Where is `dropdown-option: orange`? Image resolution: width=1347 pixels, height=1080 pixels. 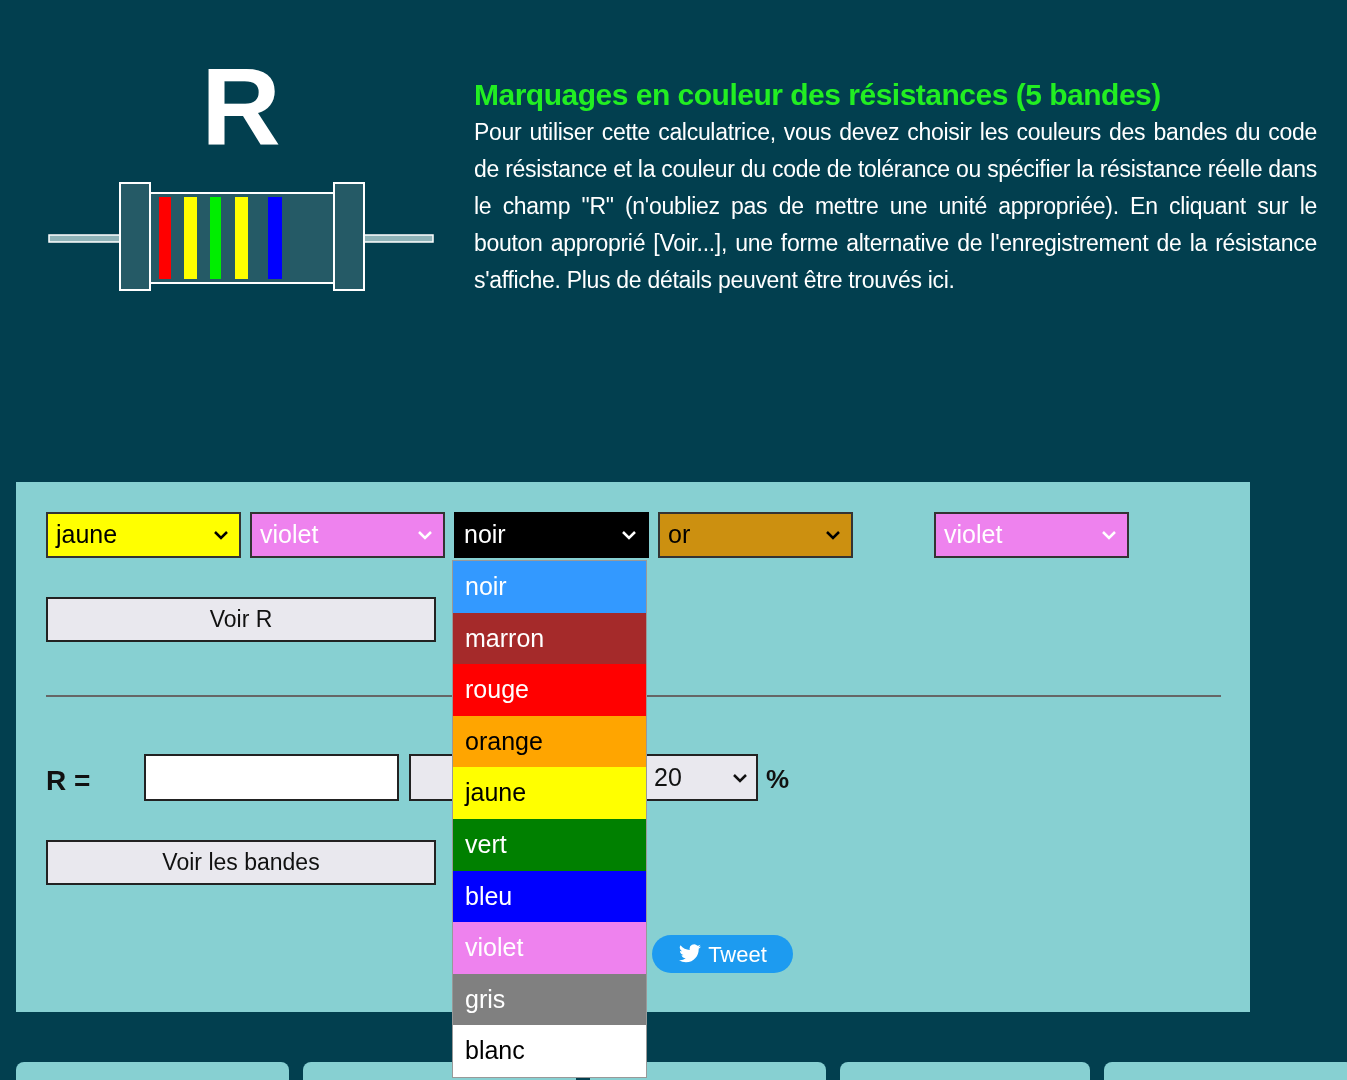
dropdown-option: orange is located at coordinates (549, 741).